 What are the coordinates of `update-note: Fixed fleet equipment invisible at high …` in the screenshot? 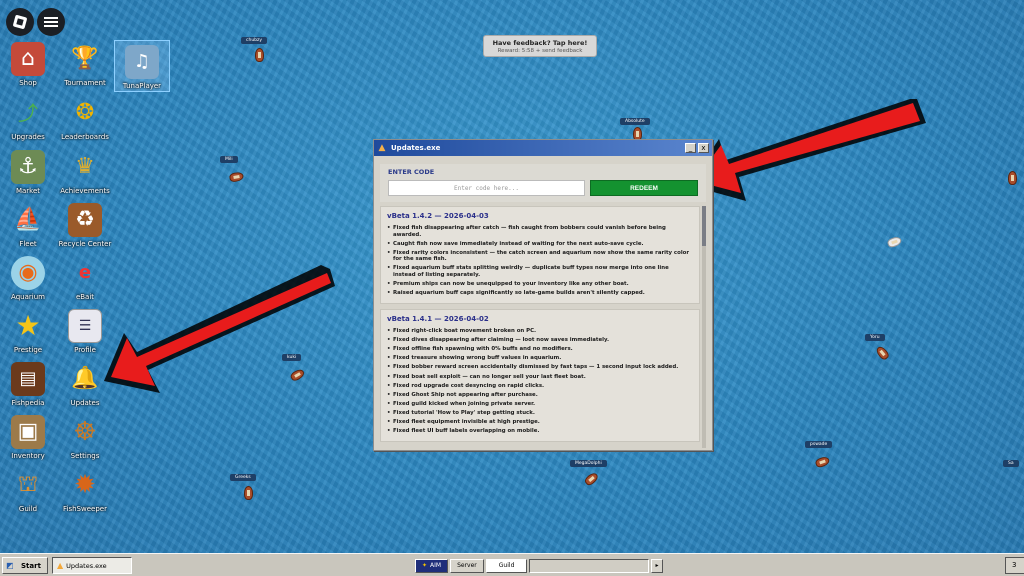 It's located at (540, 422).